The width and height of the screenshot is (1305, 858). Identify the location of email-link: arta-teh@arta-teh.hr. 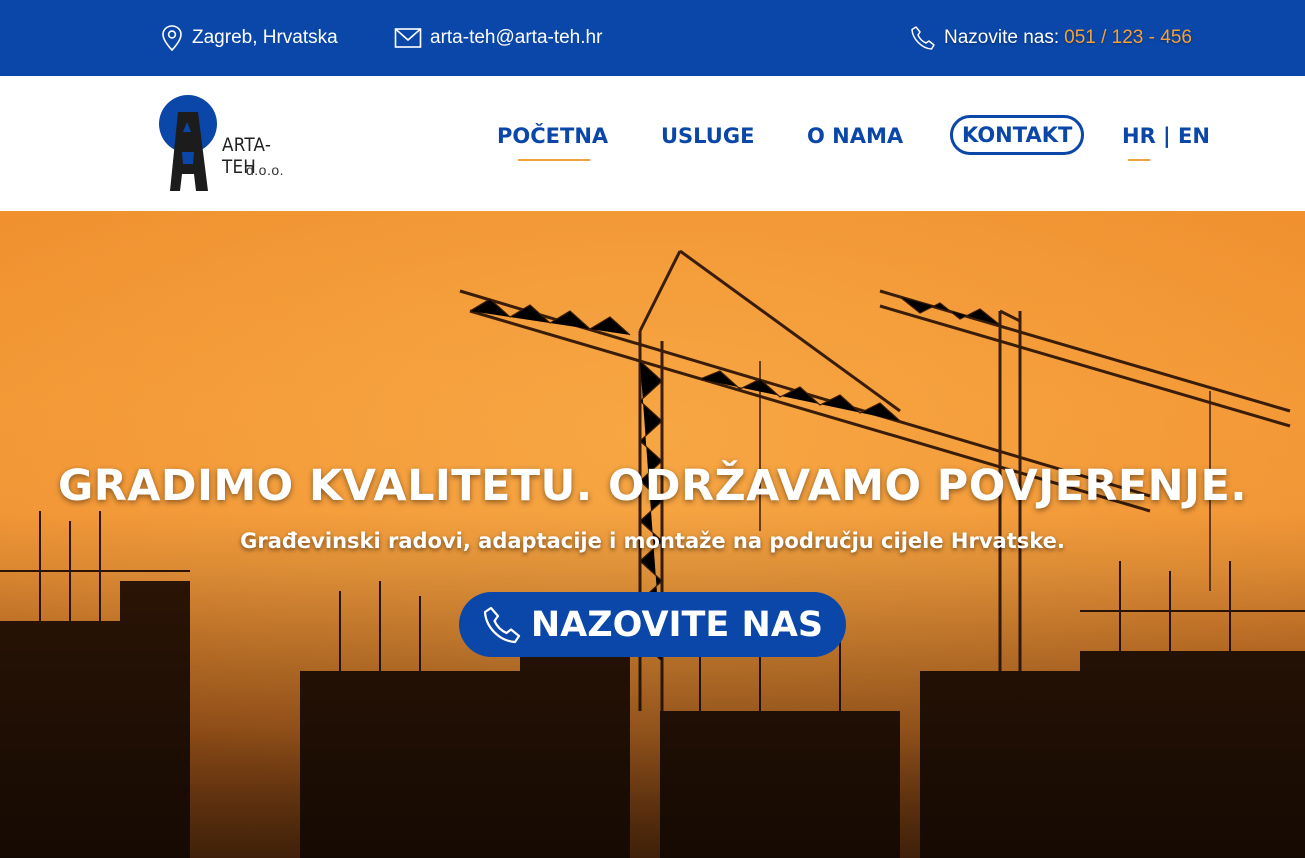
(516, 38).